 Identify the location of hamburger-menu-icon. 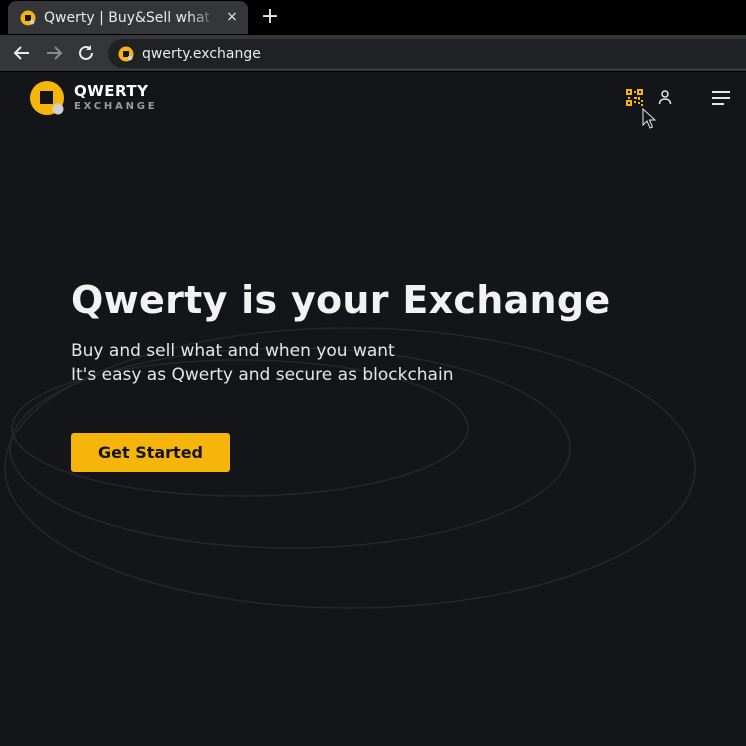
(721, 97).